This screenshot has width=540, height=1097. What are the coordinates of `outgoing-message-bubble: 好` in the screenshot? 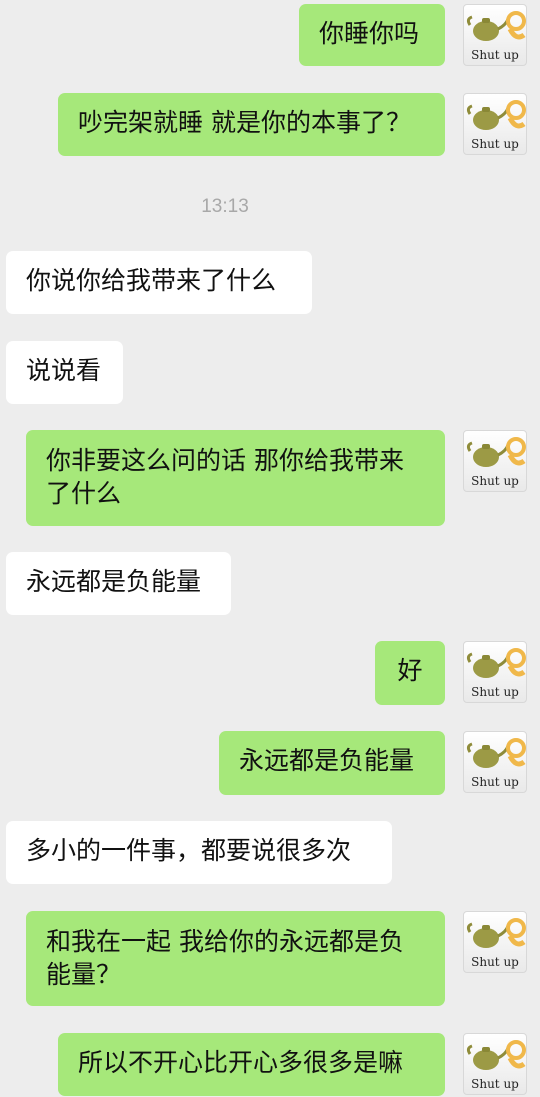 It's located at (410, 673).